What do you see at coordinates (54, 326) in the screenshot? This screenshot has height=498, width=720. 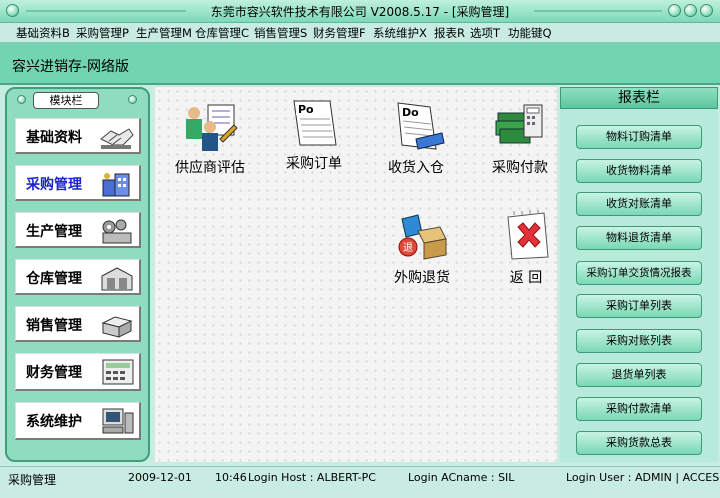 I see `module-label: 销售管理` at bounding box center [54, 326].